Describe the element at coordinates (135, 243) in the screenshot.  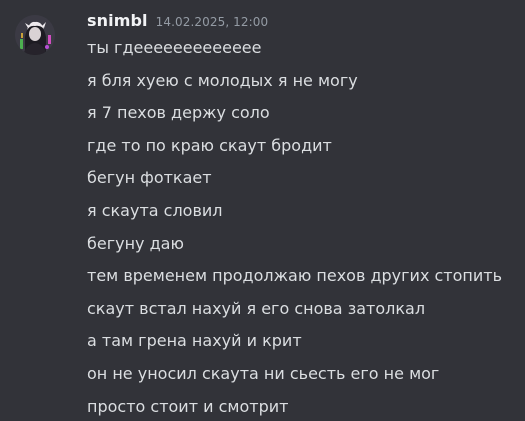
I see `message-line: бегуну даю` at that location.